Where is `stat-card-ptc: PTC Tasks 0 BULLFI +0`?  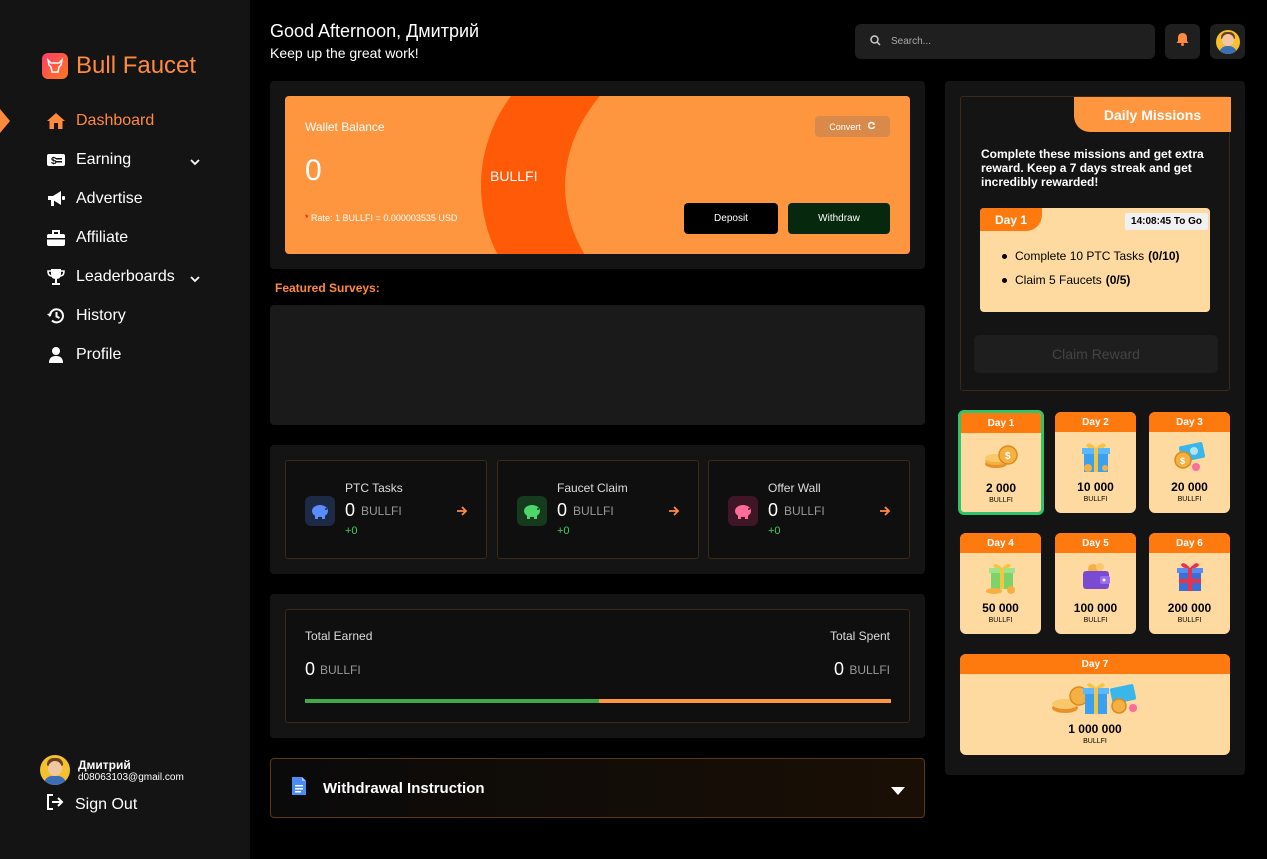 stat-card-ptc: PTC Tasks 0 BULLFI +0 is located at coordinates (386, 509).